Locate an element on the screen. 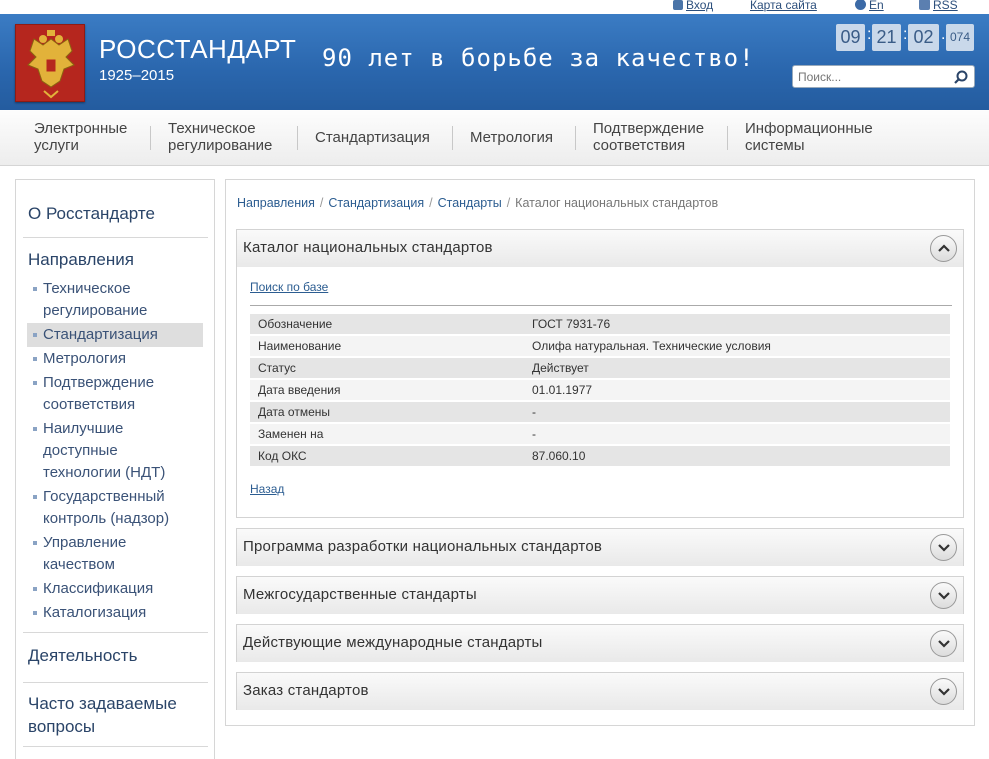 The height and width of the screenshot is (759, 989). field-value: ГОСТ 7931-76 is located at coordinates (737, 324).